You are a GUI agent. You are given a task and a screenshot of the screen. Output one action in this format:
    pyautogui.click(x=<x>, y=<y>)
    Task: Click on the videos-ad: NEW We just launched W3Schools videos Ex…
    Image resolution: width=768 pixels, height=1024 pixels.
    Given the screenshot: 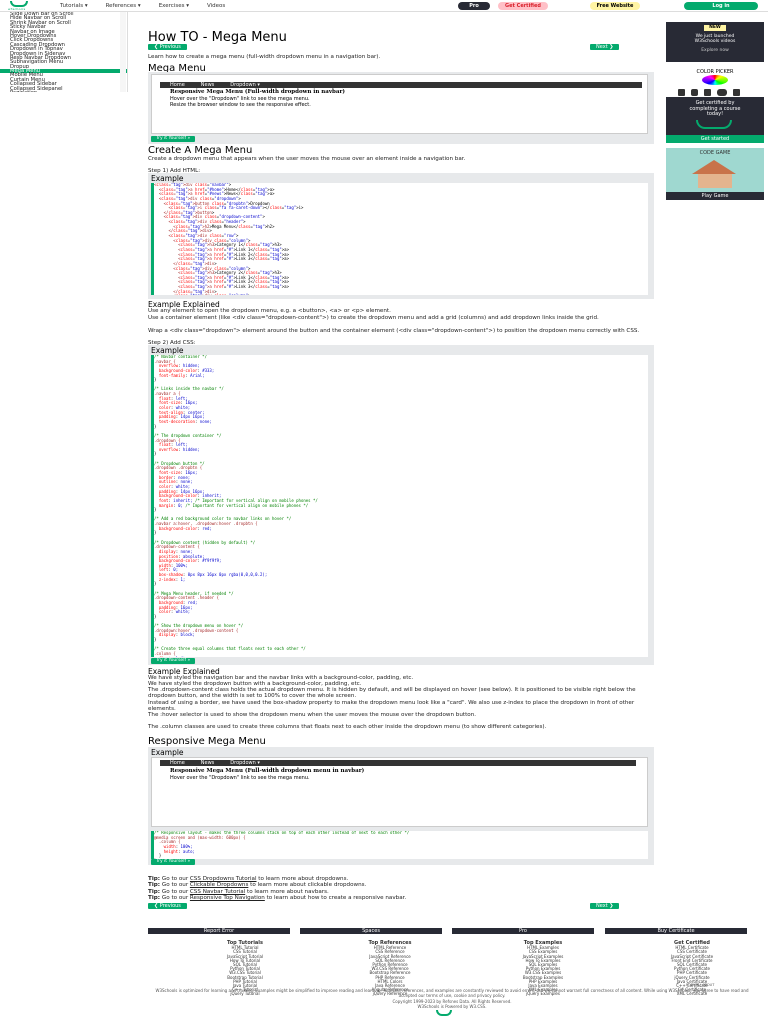 What is the action you would take?
    pyautogui.click(x=715, y=42)
    